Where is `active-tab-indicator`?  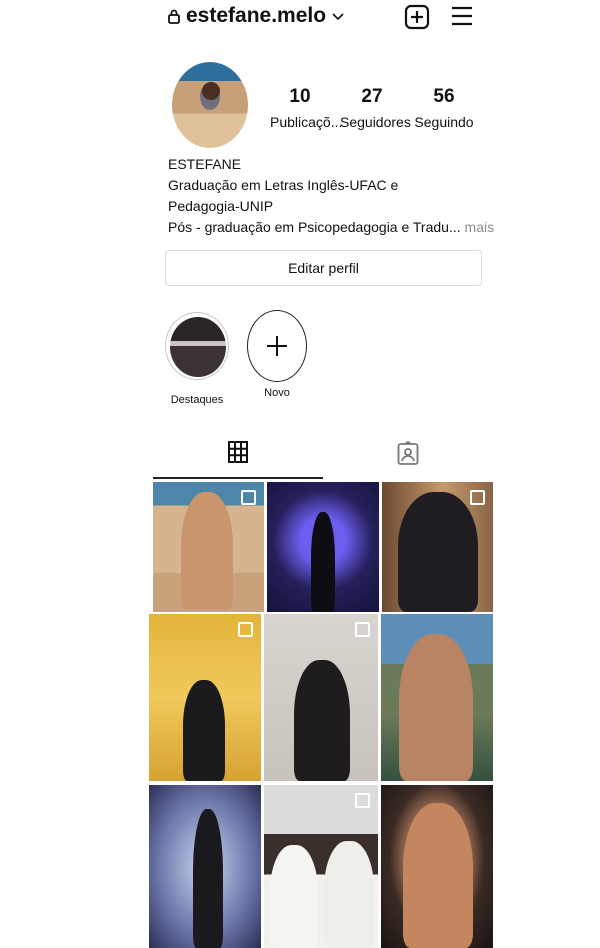
active-tab-indicator is located at coordinates (238, 478).